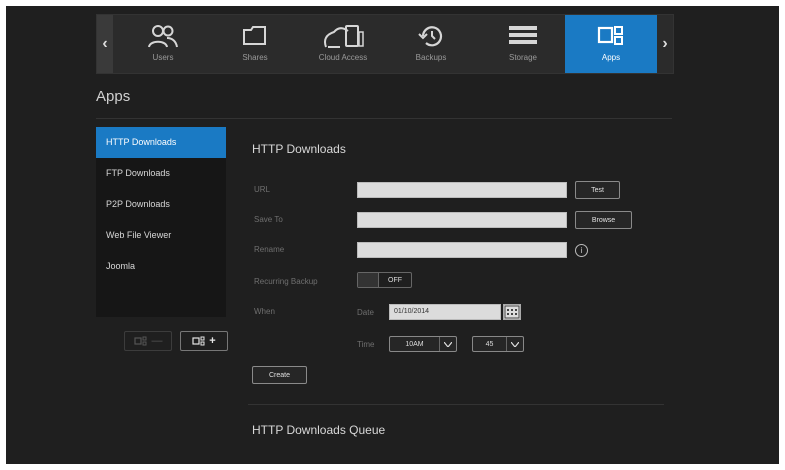 Image resolution: width=785 pixels, height=470 pixels. Describe the element at coordinates (262, 189) in the screenshot. I see `url-label: URL` at that location.